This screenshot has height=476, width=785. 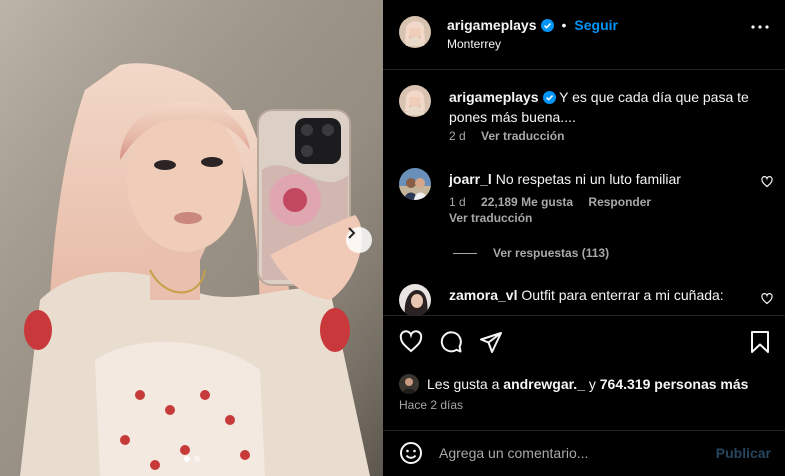 I want to click on comment-input, so click(x=569, y=453).